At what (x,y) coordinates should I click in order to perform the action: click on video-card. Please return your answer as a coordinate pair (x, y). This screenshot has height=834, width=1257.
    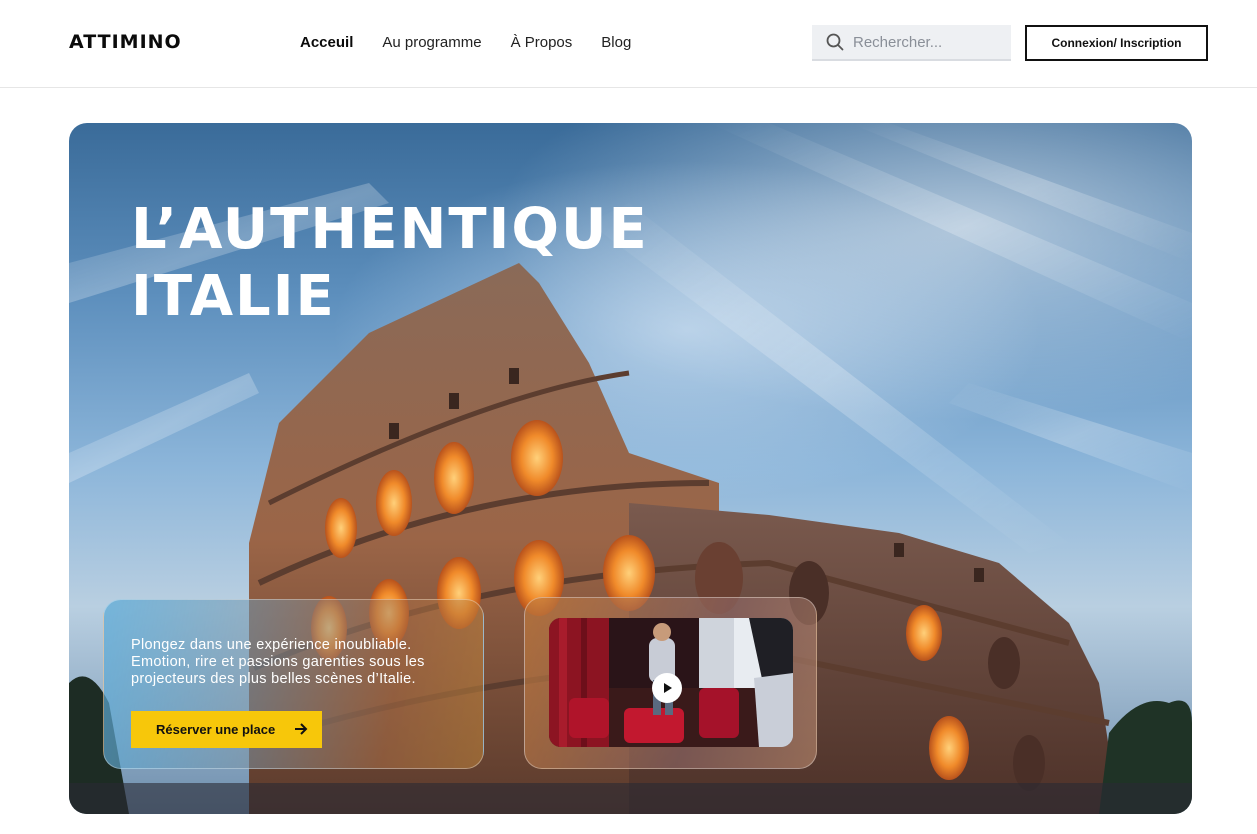
    Looking at the image, I should click on (670, 683).